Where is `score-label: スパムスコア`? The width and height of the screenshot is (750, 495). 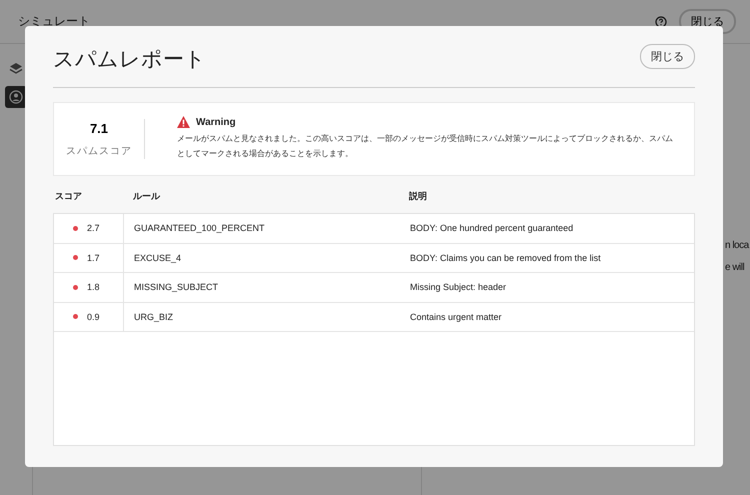 score-label: スパムスコア is located at coordinates (99, 151).